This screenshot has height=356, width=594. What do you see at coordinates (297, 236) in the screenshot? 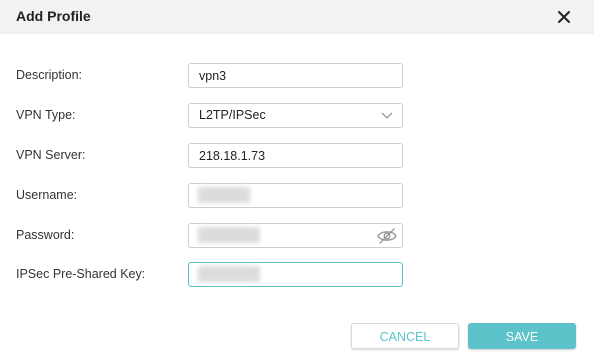
I see `password-row: Password:` at bounding box center [297, 236].